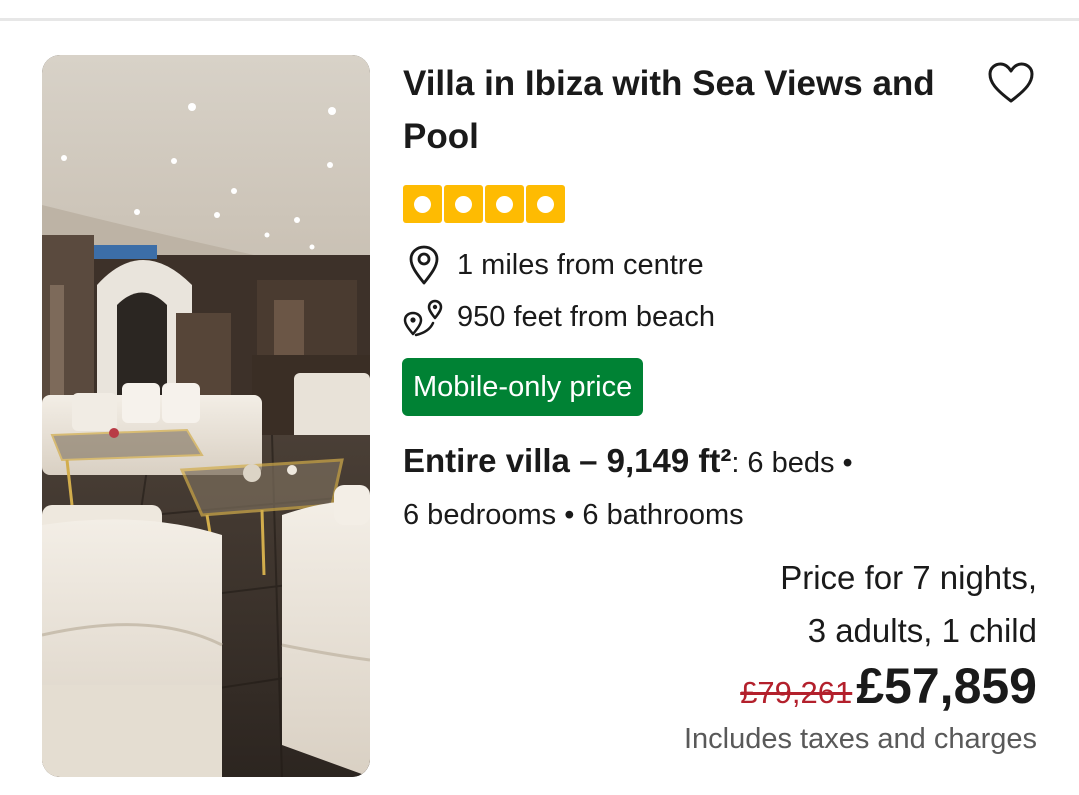 This screenshot has height=795, width=1079. I want to click on unit-beds: : 6 beds •, so click(792, 463).